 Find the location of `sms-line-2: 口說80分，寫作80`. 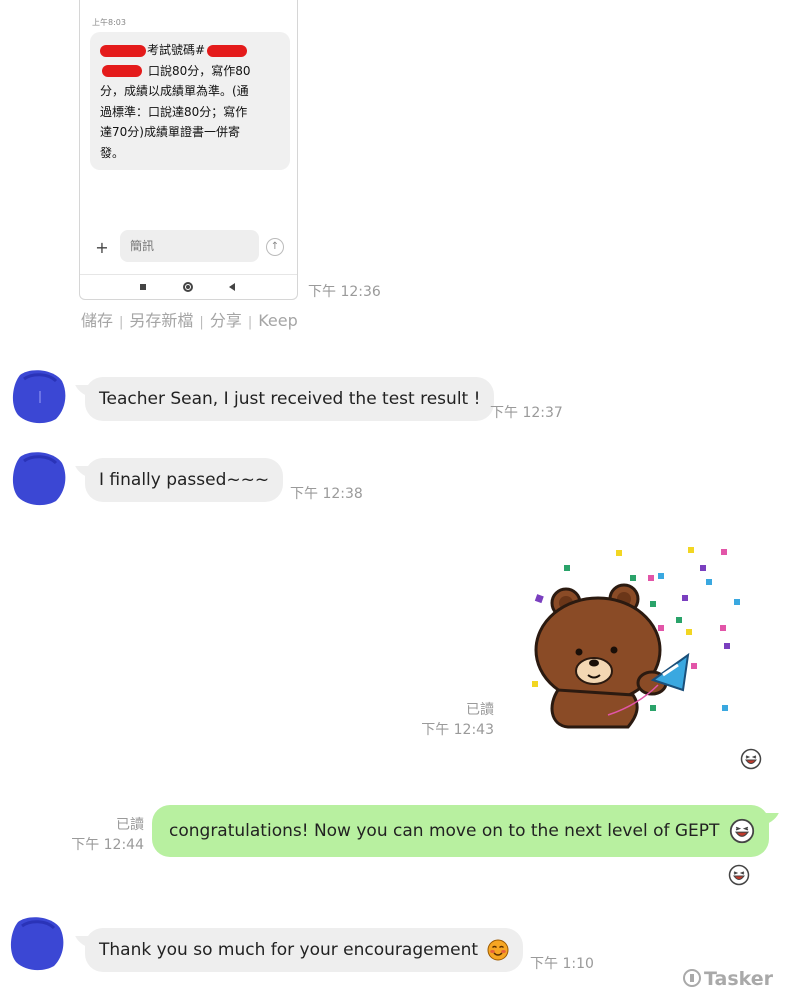

sms-line-2: 口說80分，寫作80 is located at coordinates (191, 71).